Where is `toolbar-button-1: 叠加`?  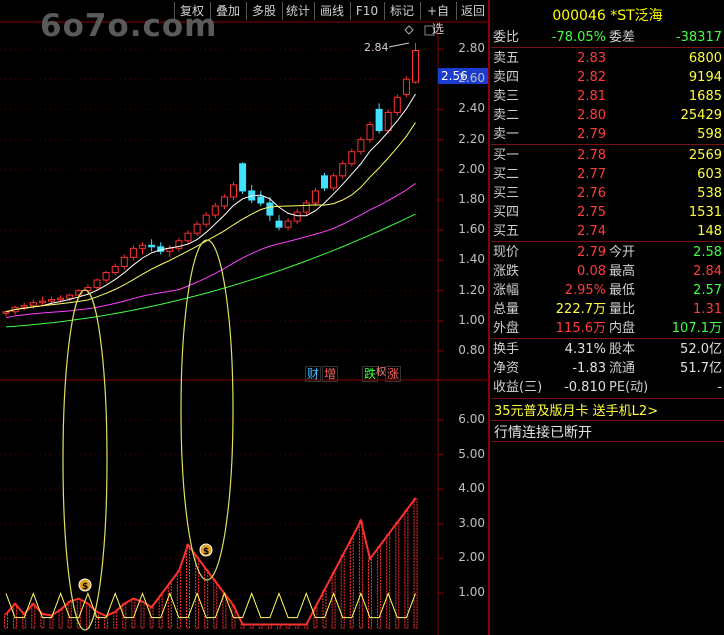 toolbar-button-1: 叠加 is located at coordinates (227, 11).